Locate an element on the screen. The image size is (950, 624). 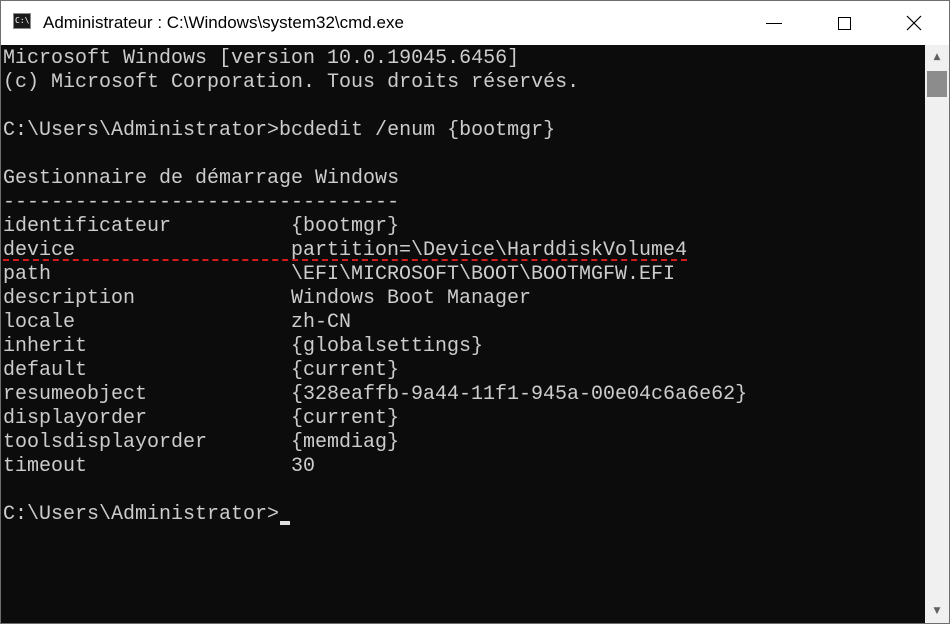
maximize-icon is located at coordinates (844, 23).